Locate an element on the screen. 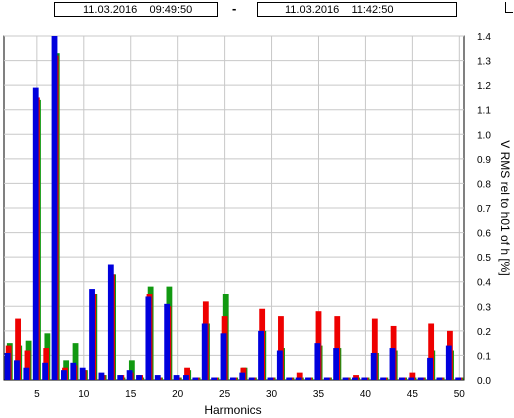  bar-h28-s1 is located at coordinates (251, 378).